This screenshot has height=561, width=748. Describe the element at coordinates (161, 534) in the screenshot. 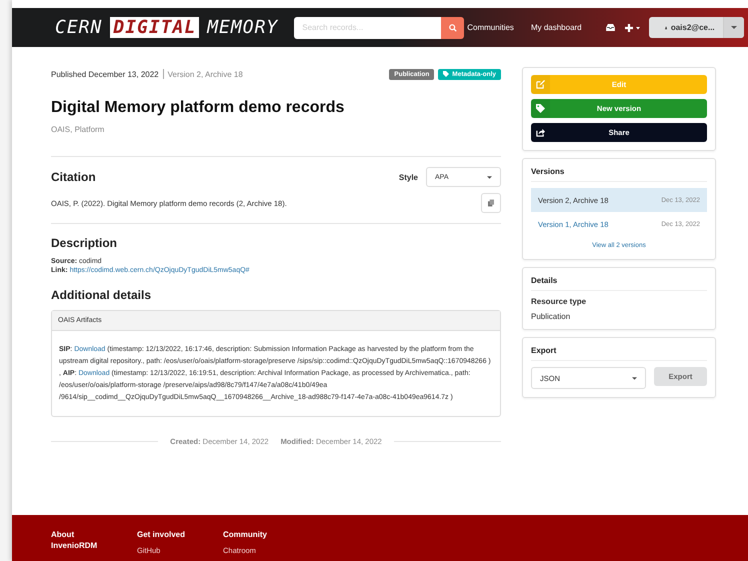

I see `footer-heading: Get involved` at that location.